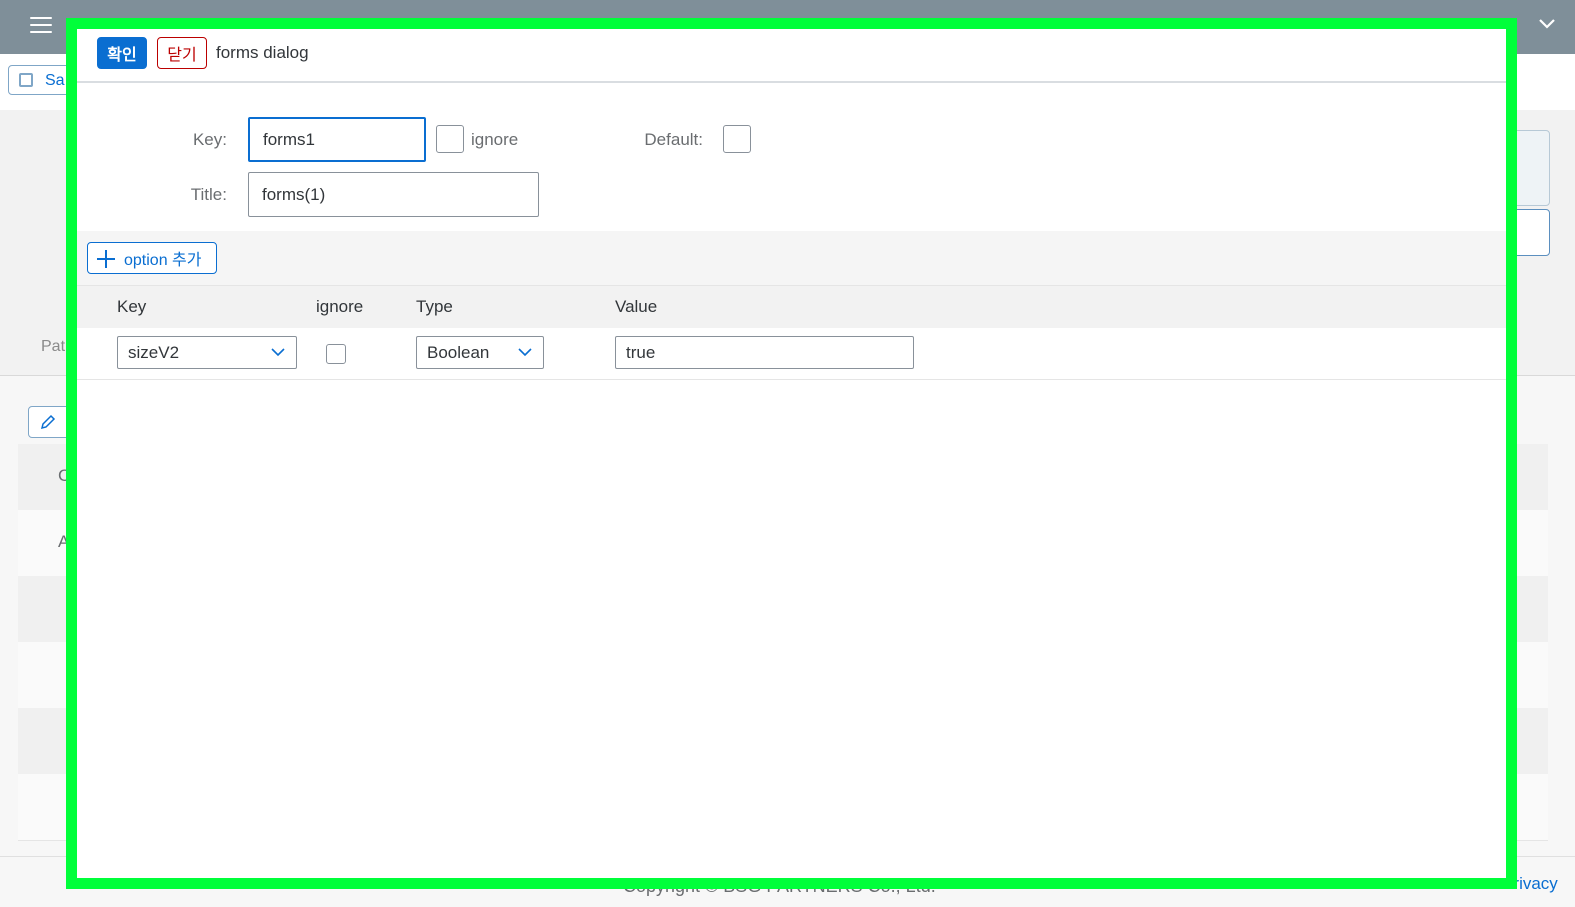 This screenshot has height=907, width=1575. I want to click on option-toolbar: option 추가, so click(791, 258).